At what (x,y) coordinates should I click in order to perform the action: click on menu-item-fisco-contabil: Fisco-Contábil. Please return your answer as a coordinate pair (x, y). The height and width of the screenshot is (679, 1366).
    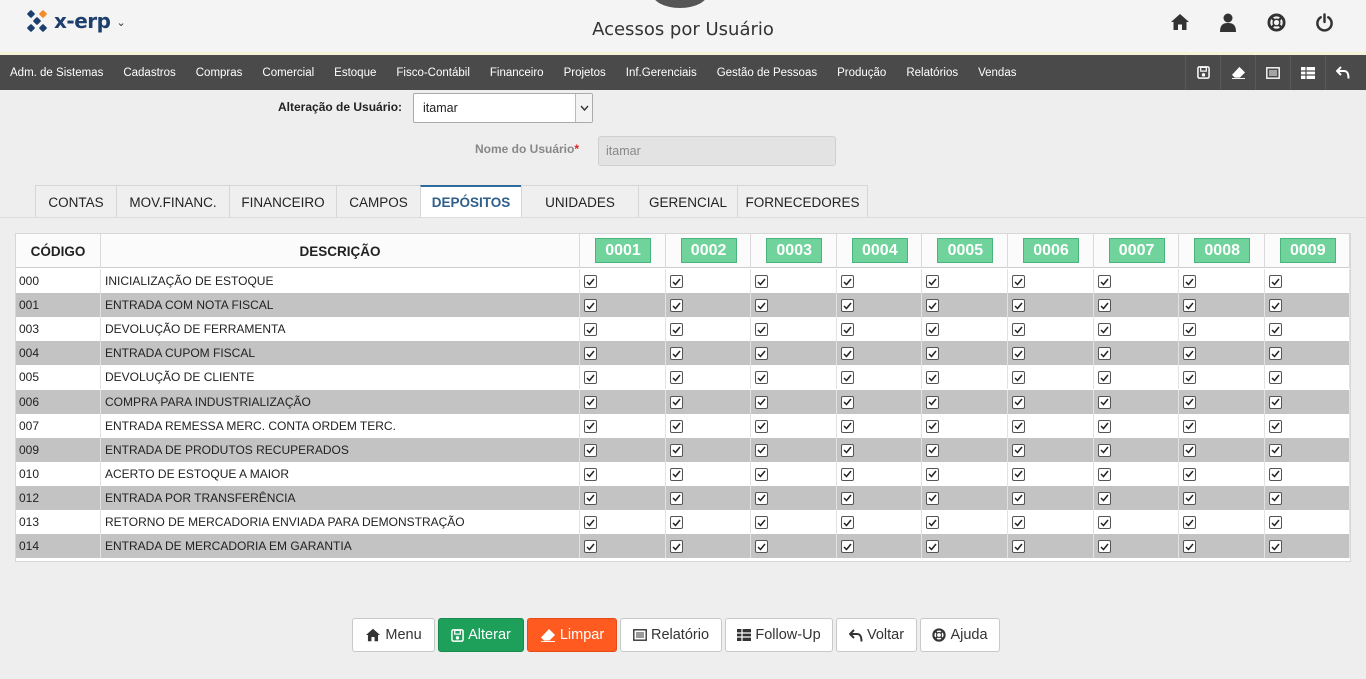
    Looking at the image, I should click on (433, 73).